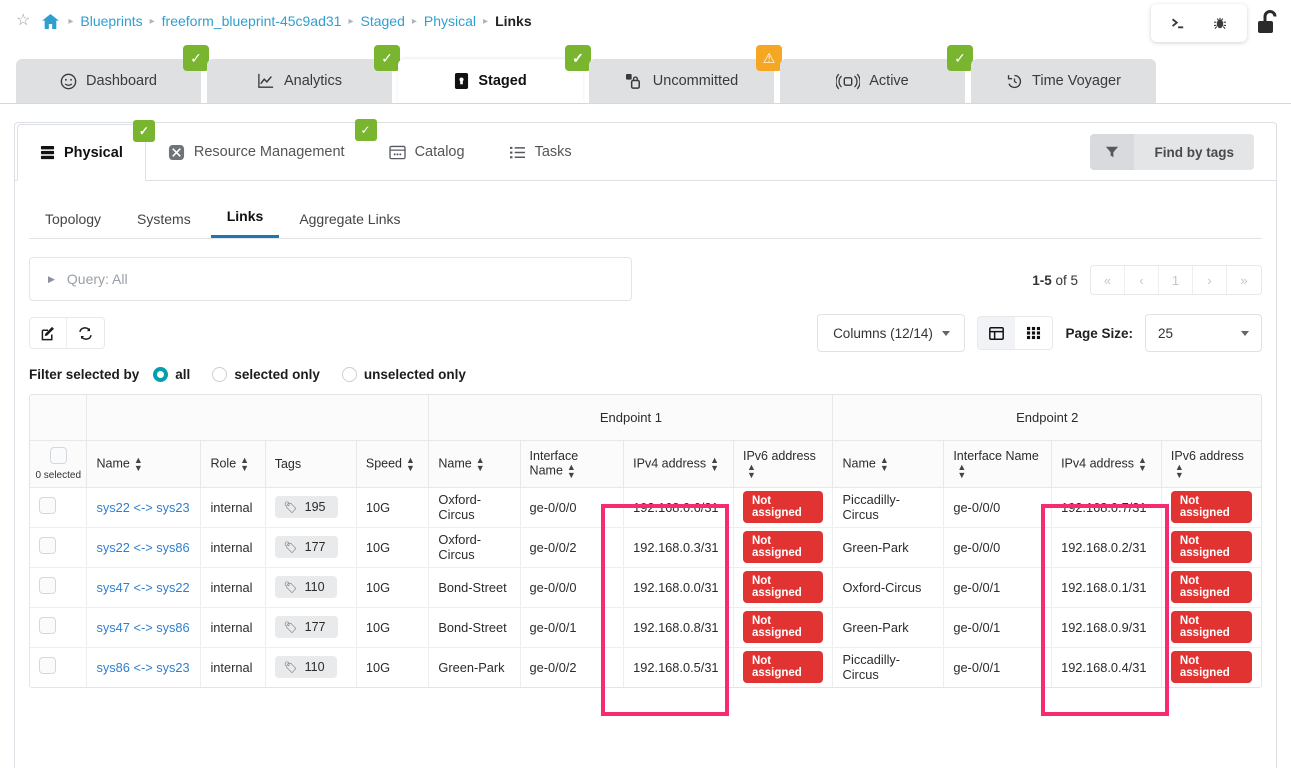 This screenshot has width=1291, height=768. I want to click on column-header-e1-ipv4-address: IPv4 address ▲ ▼, so click(678, 464).